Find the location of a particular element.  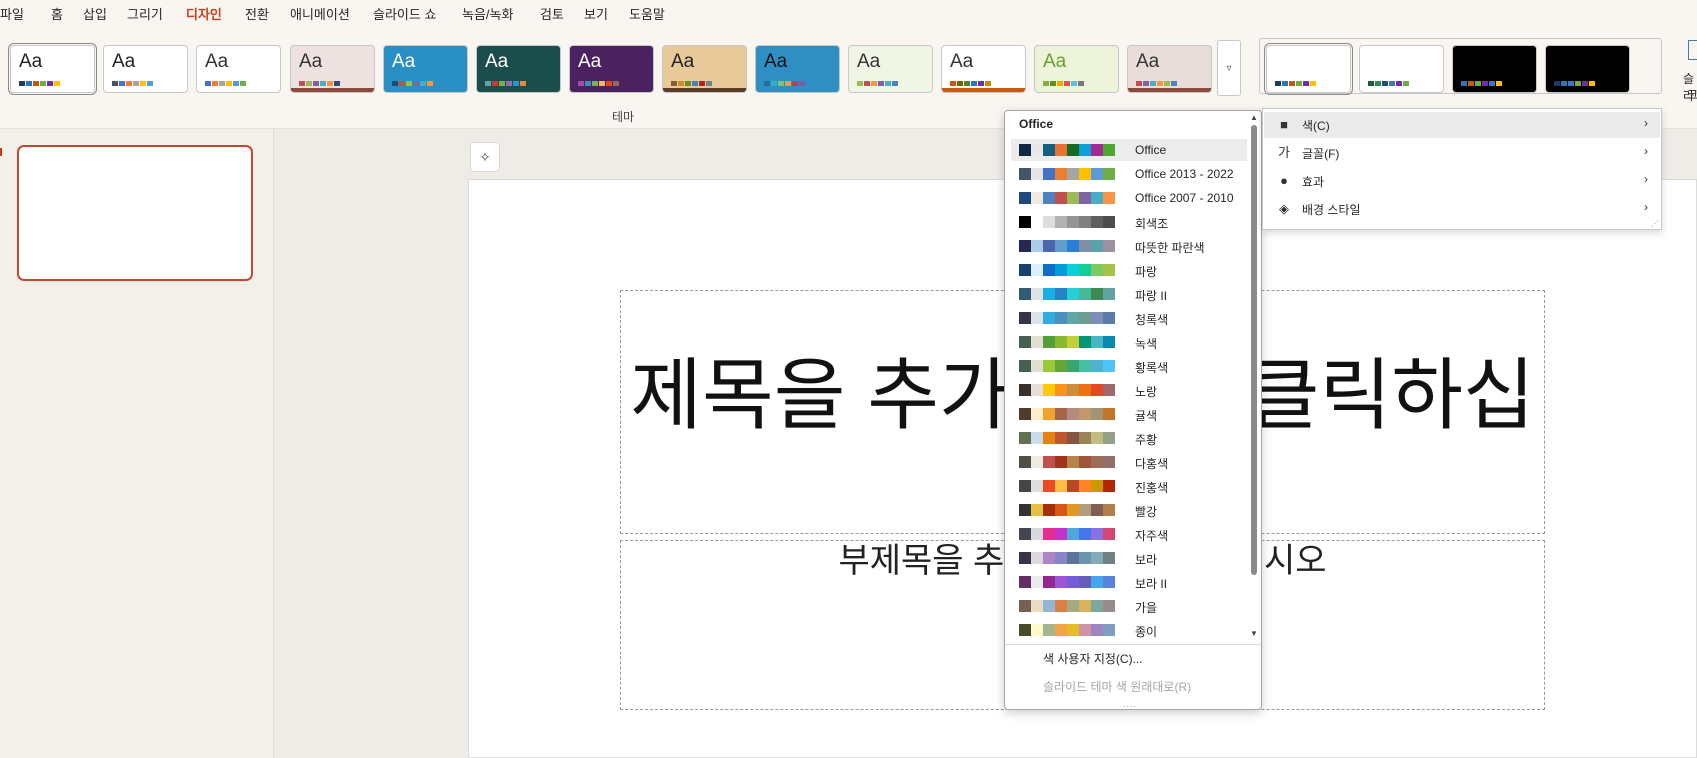

color-scheme-item: Office 2013 - 2022 is located at coordinates (1129, 174).